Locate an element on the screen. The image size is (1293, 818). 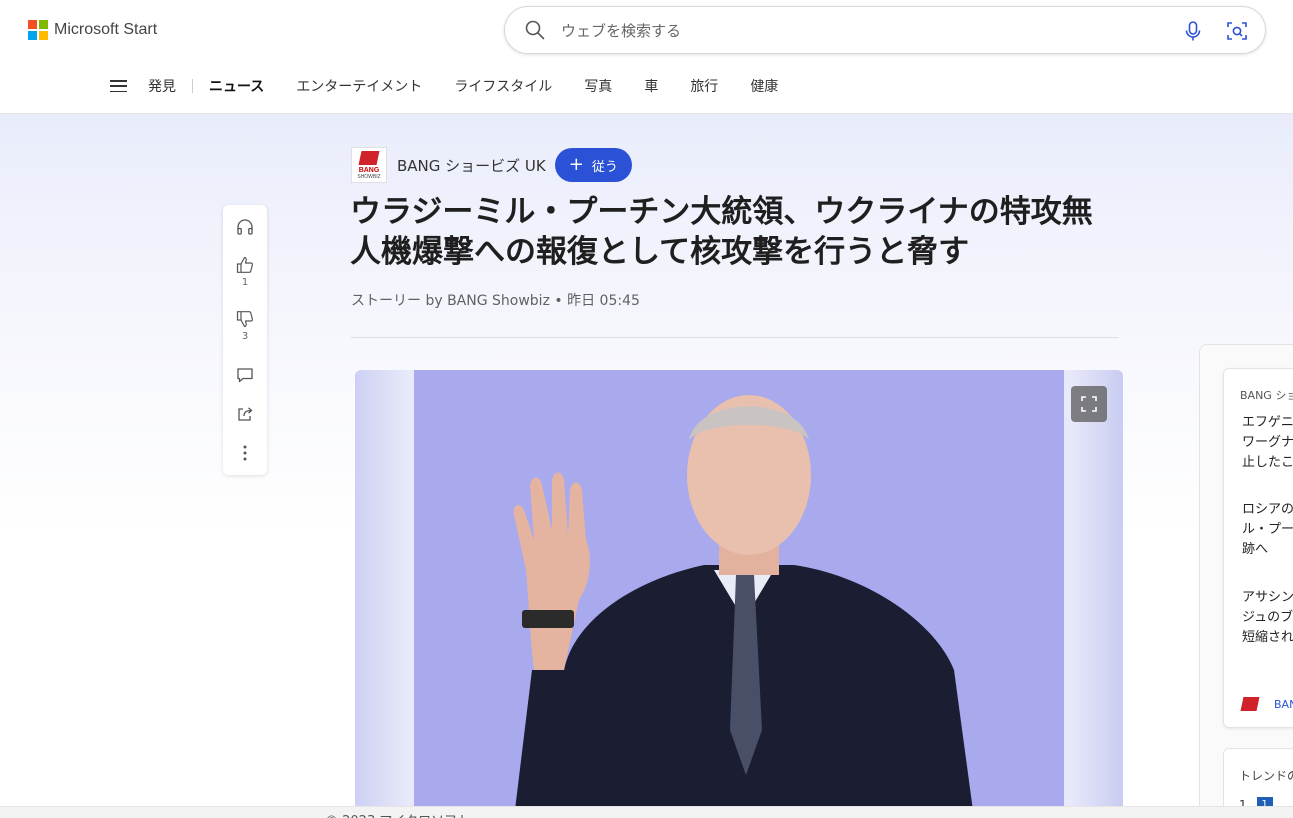
expand-image-button is located at coordinates (1089, 404).